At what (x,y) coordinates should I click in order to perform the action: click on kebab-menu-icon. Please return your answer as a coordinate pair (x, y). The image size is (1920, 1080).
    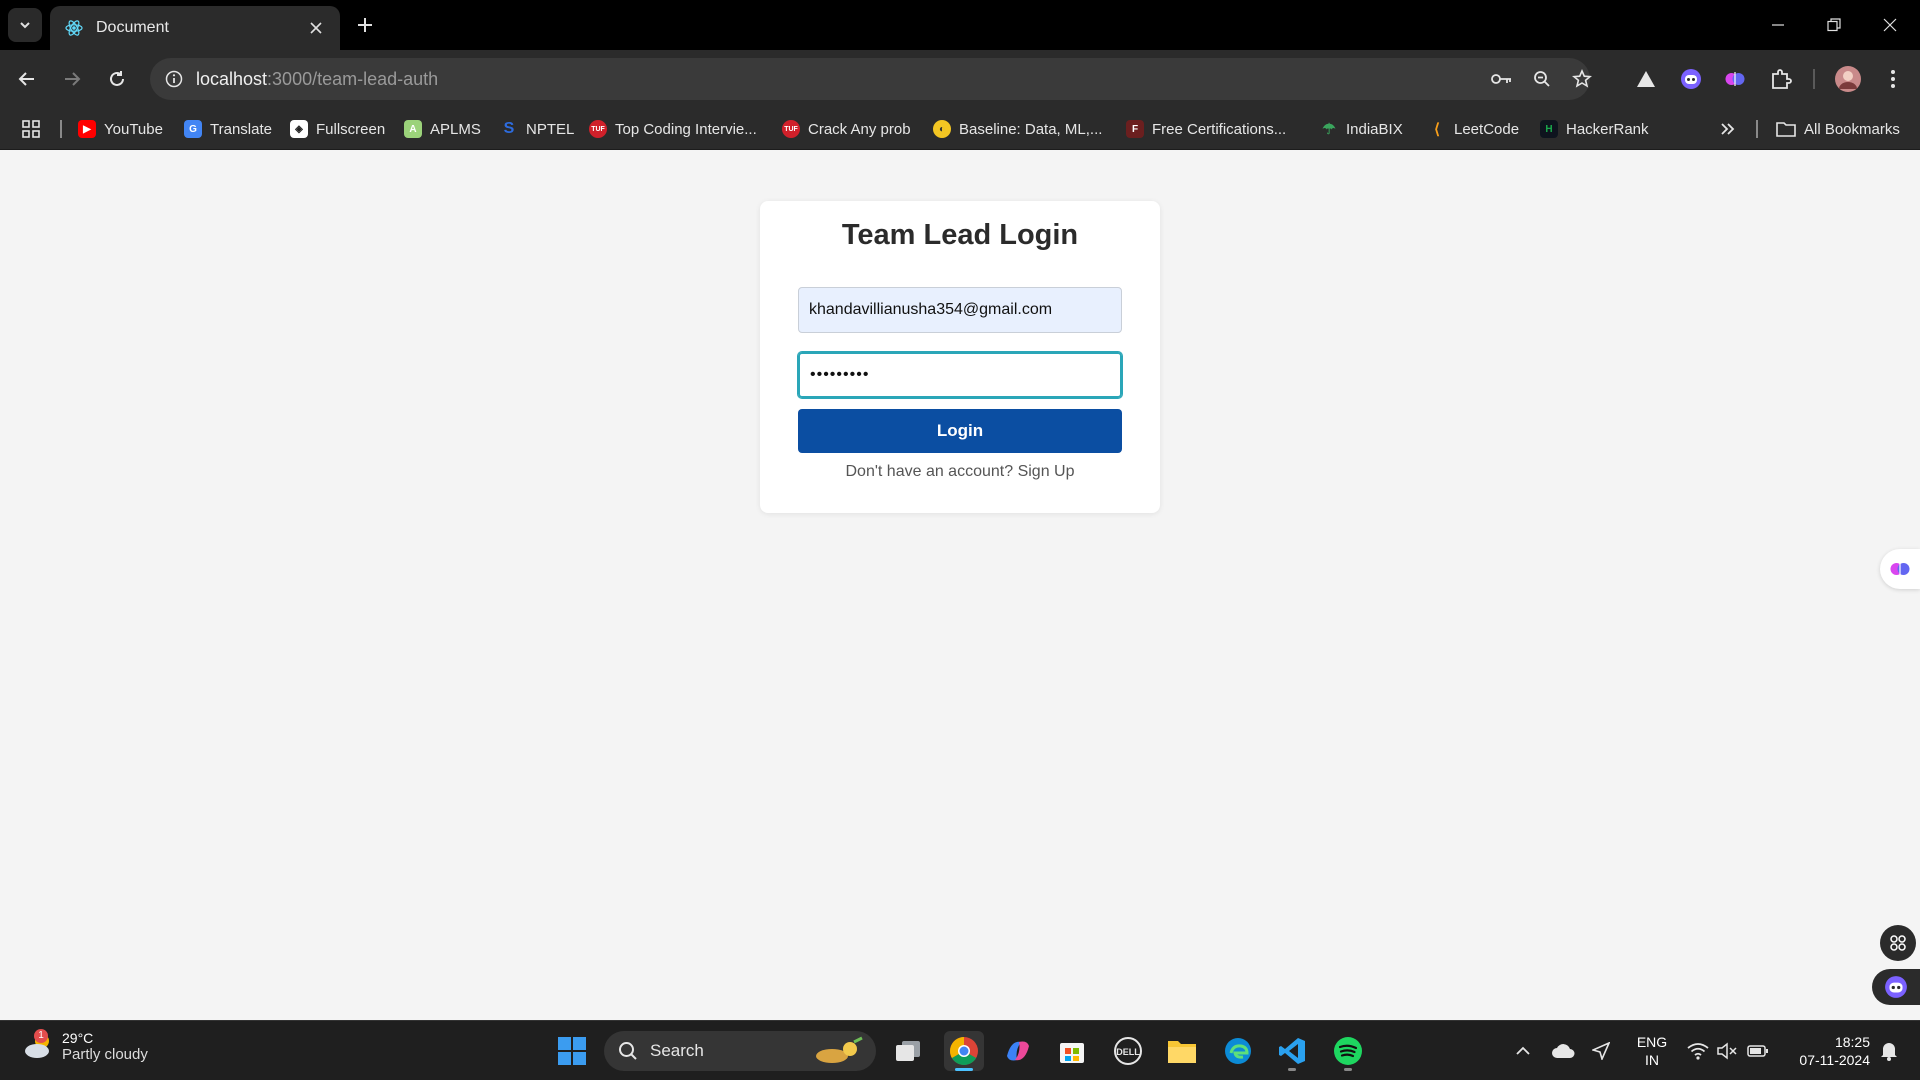
    Looking at the image, I should click on (1893, 79).